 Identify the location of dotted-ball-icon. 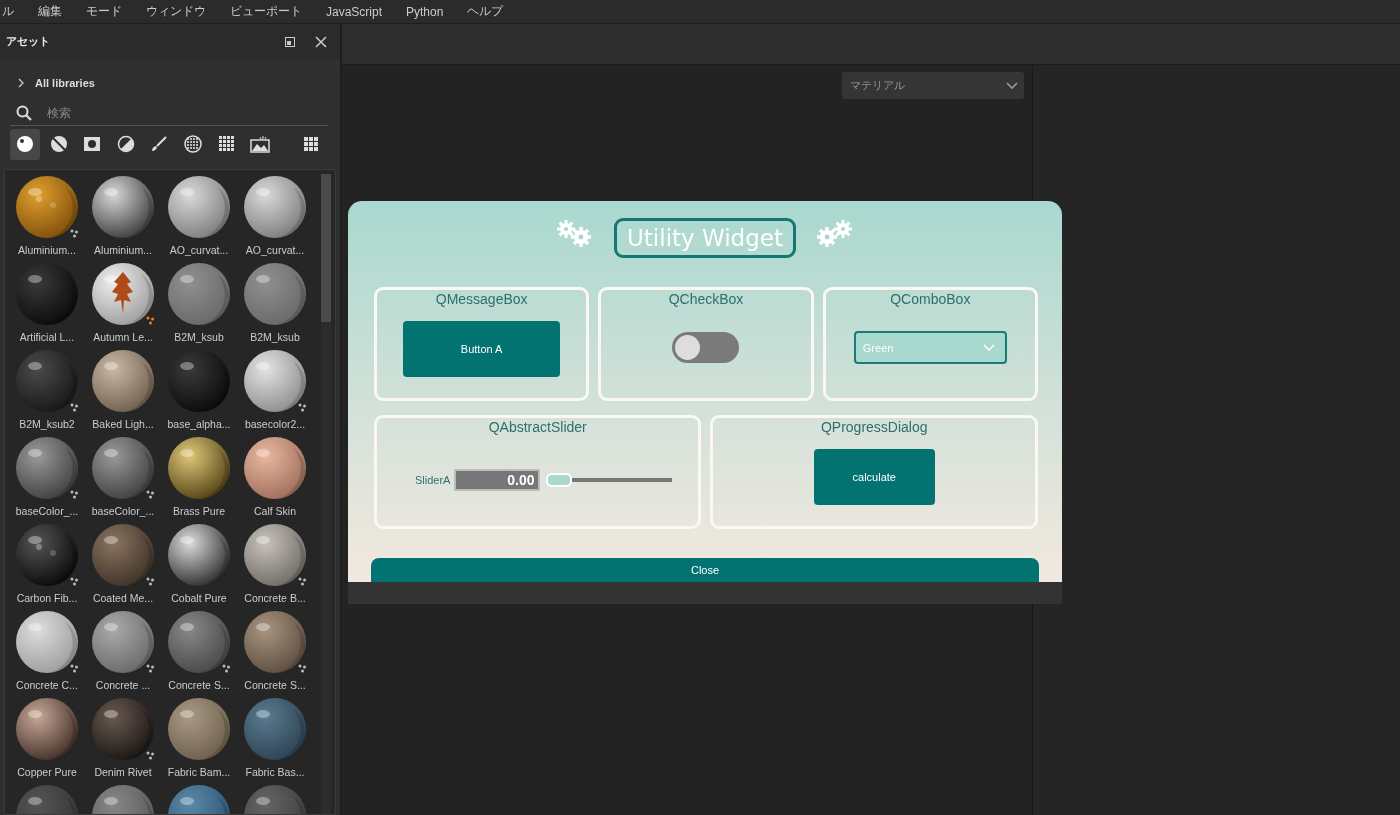
(192, 144).